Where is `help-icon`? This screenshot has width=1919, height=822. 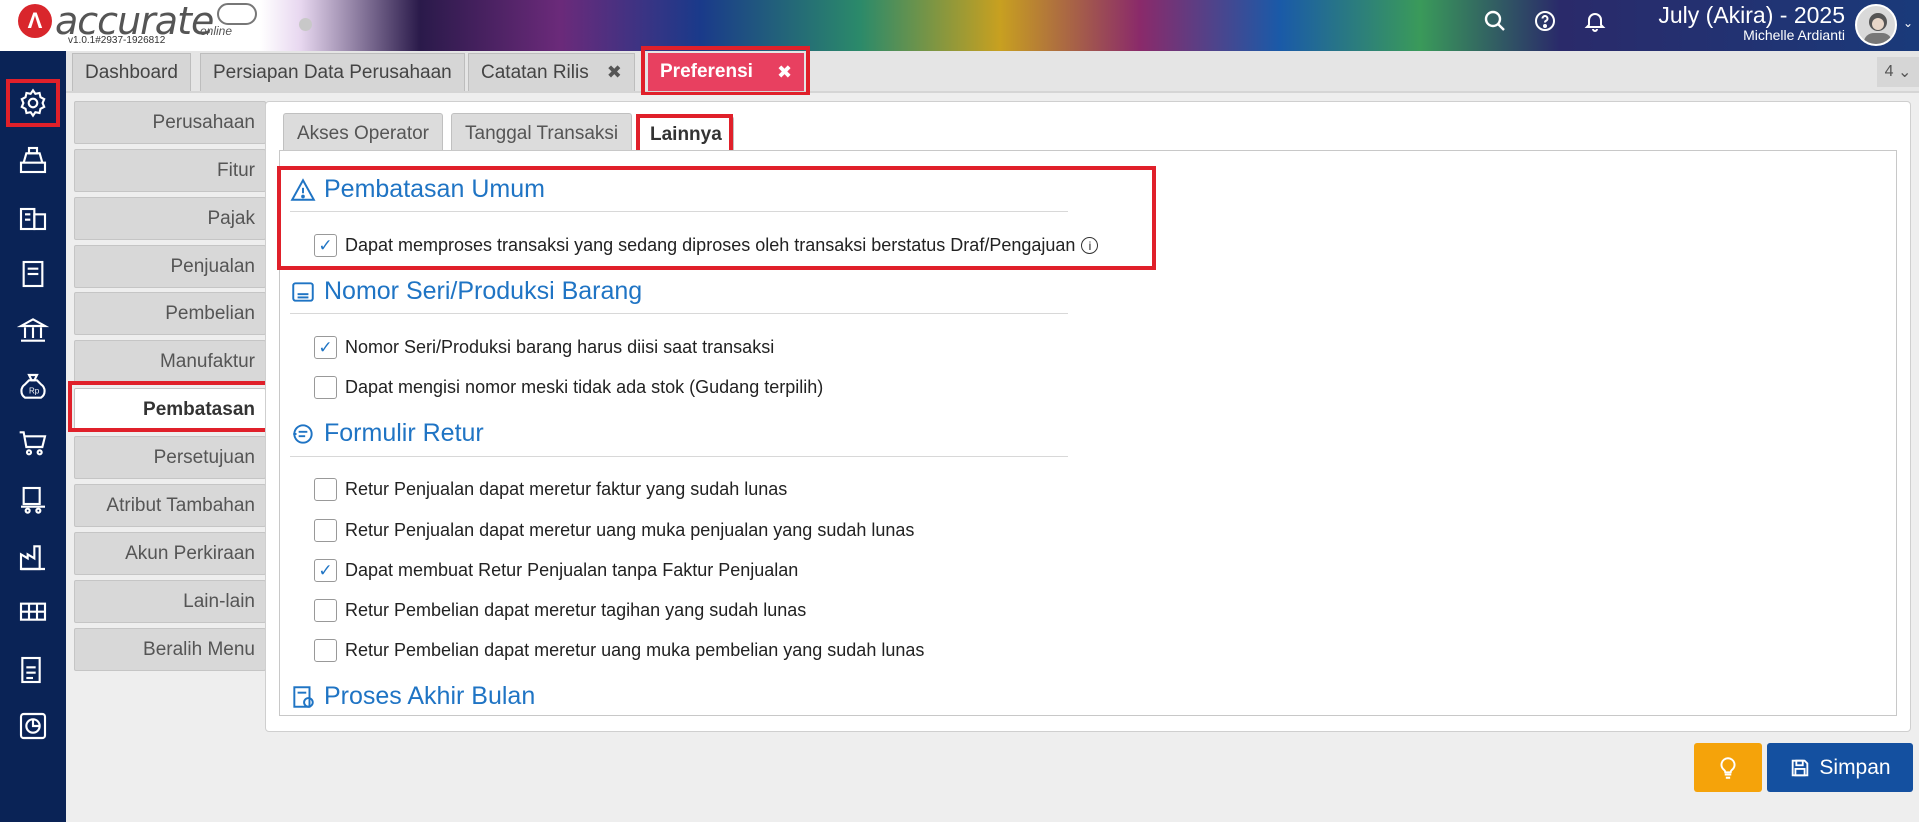
help-icon is located at coordinates (1545, 21).